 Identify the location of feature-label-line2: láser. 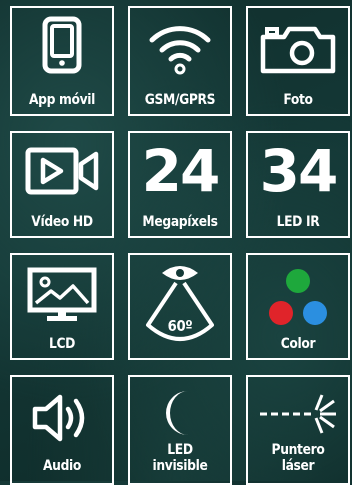
(298, 466).